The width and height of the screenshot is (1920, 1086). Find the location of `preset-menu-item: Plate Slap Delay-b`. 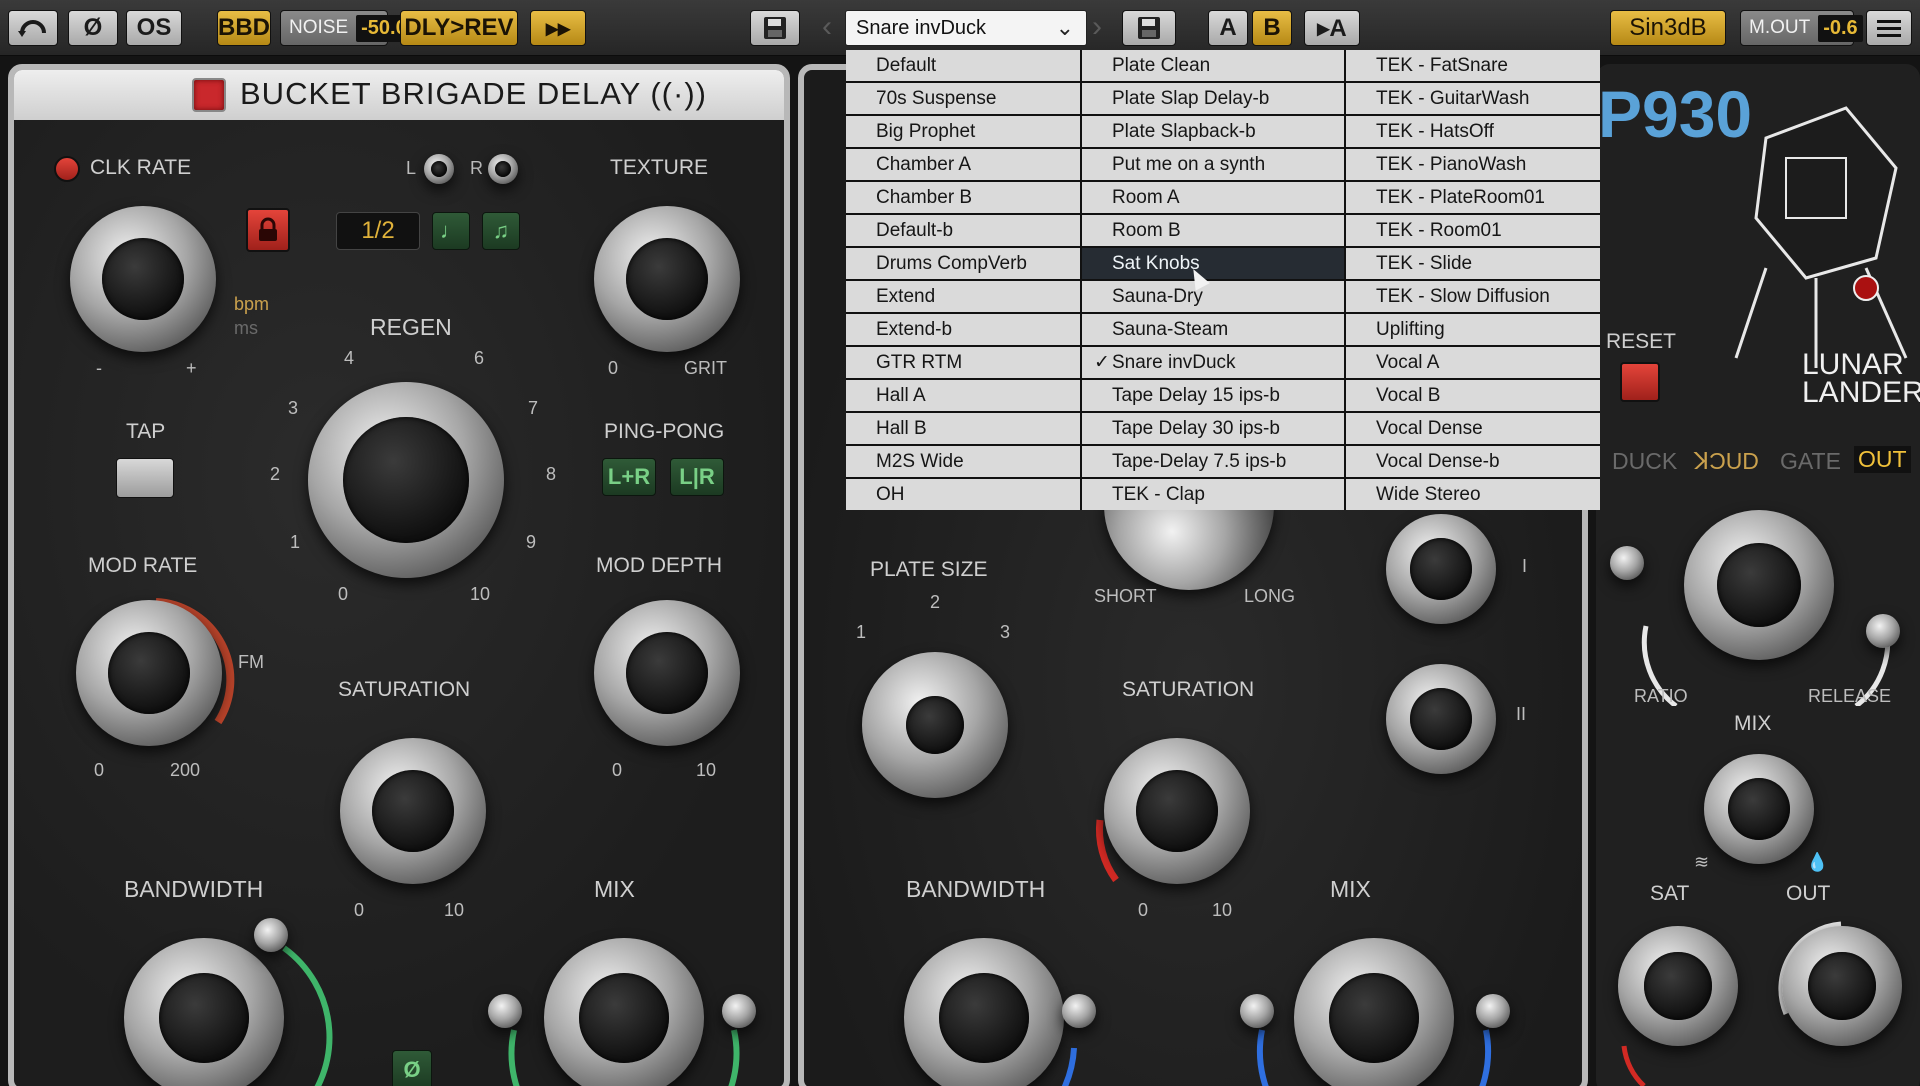

preset-menu-item: Plate Slap Delay-b is located at coordinates (1213, 98).